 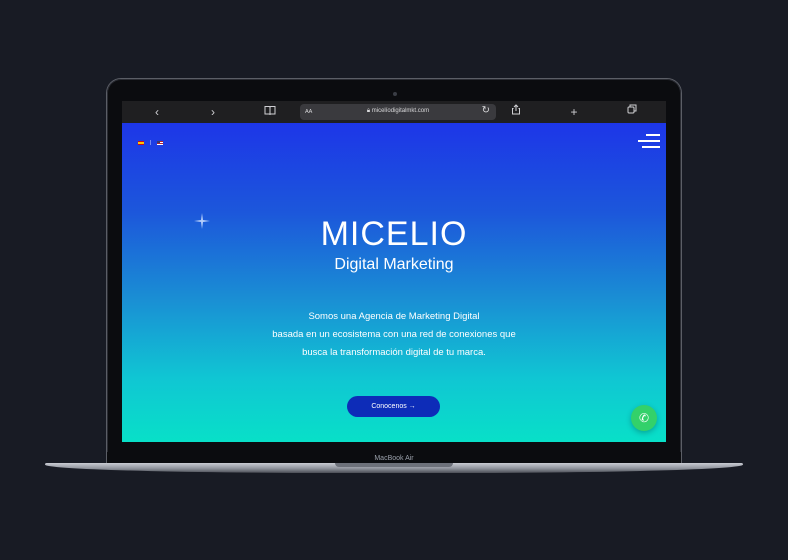 I want to click on url-value: micelíodigitalmkt.com, so click(x=400, y=111).